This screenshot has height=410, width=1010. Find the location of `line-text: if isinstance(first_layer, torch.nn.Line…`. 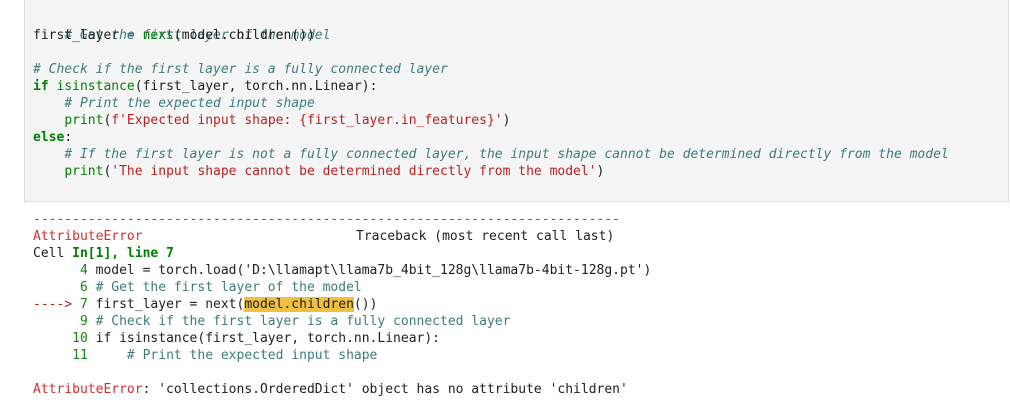

line-text: if isinstance(first_layer, torch.nn.Line… is located at coordinates (263, 338).